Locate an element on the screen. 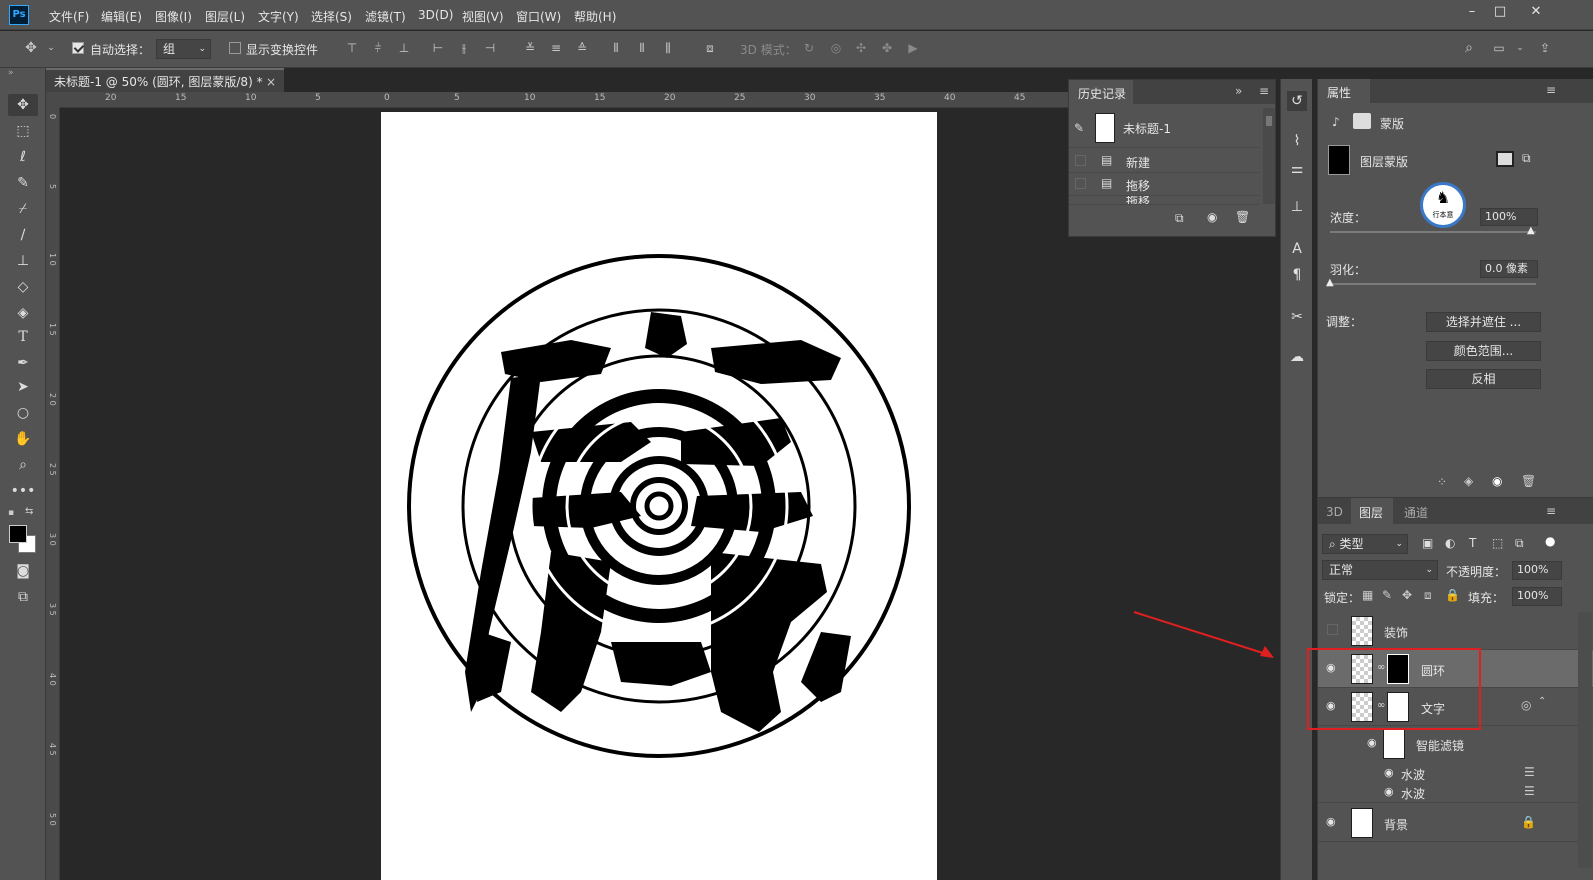 Image resolution: width=1593 pixels, height=880 pixels. quick-select-tool-icon: ✎ is located at coordinates (23, 183).